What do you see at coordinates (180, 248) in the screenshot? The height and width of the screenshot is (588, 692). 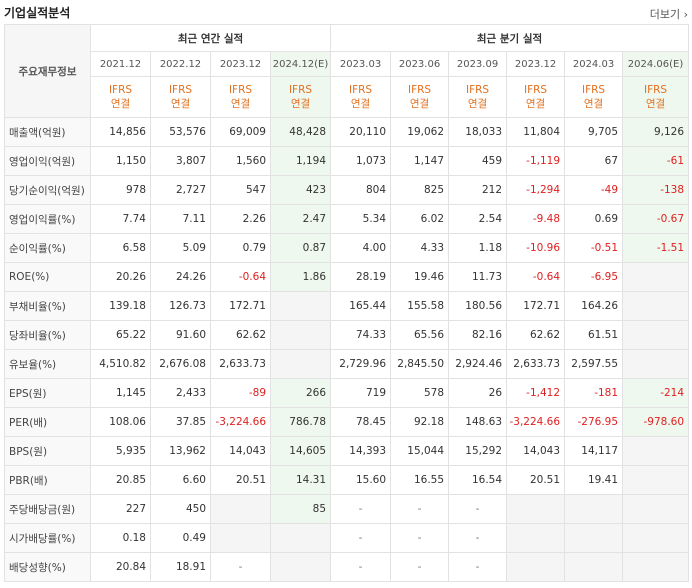 I see `table-cell: 5.09` at bounding box center [180, 248].